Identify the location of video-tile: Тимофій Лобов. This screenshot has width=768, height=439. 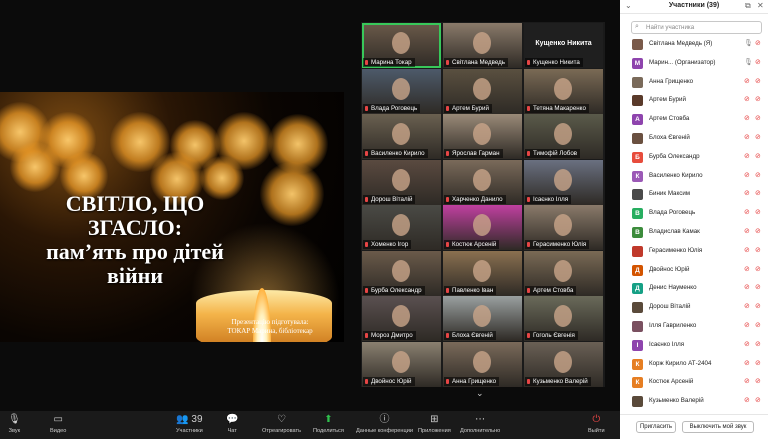
(563, 136).